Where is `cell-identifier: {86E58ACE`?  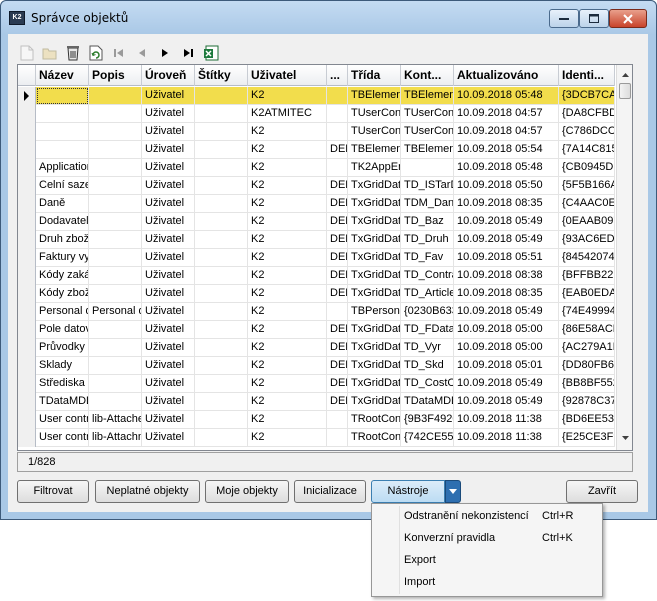 cell-identifier: {86E58ACE is located at coordinates (587, 330).